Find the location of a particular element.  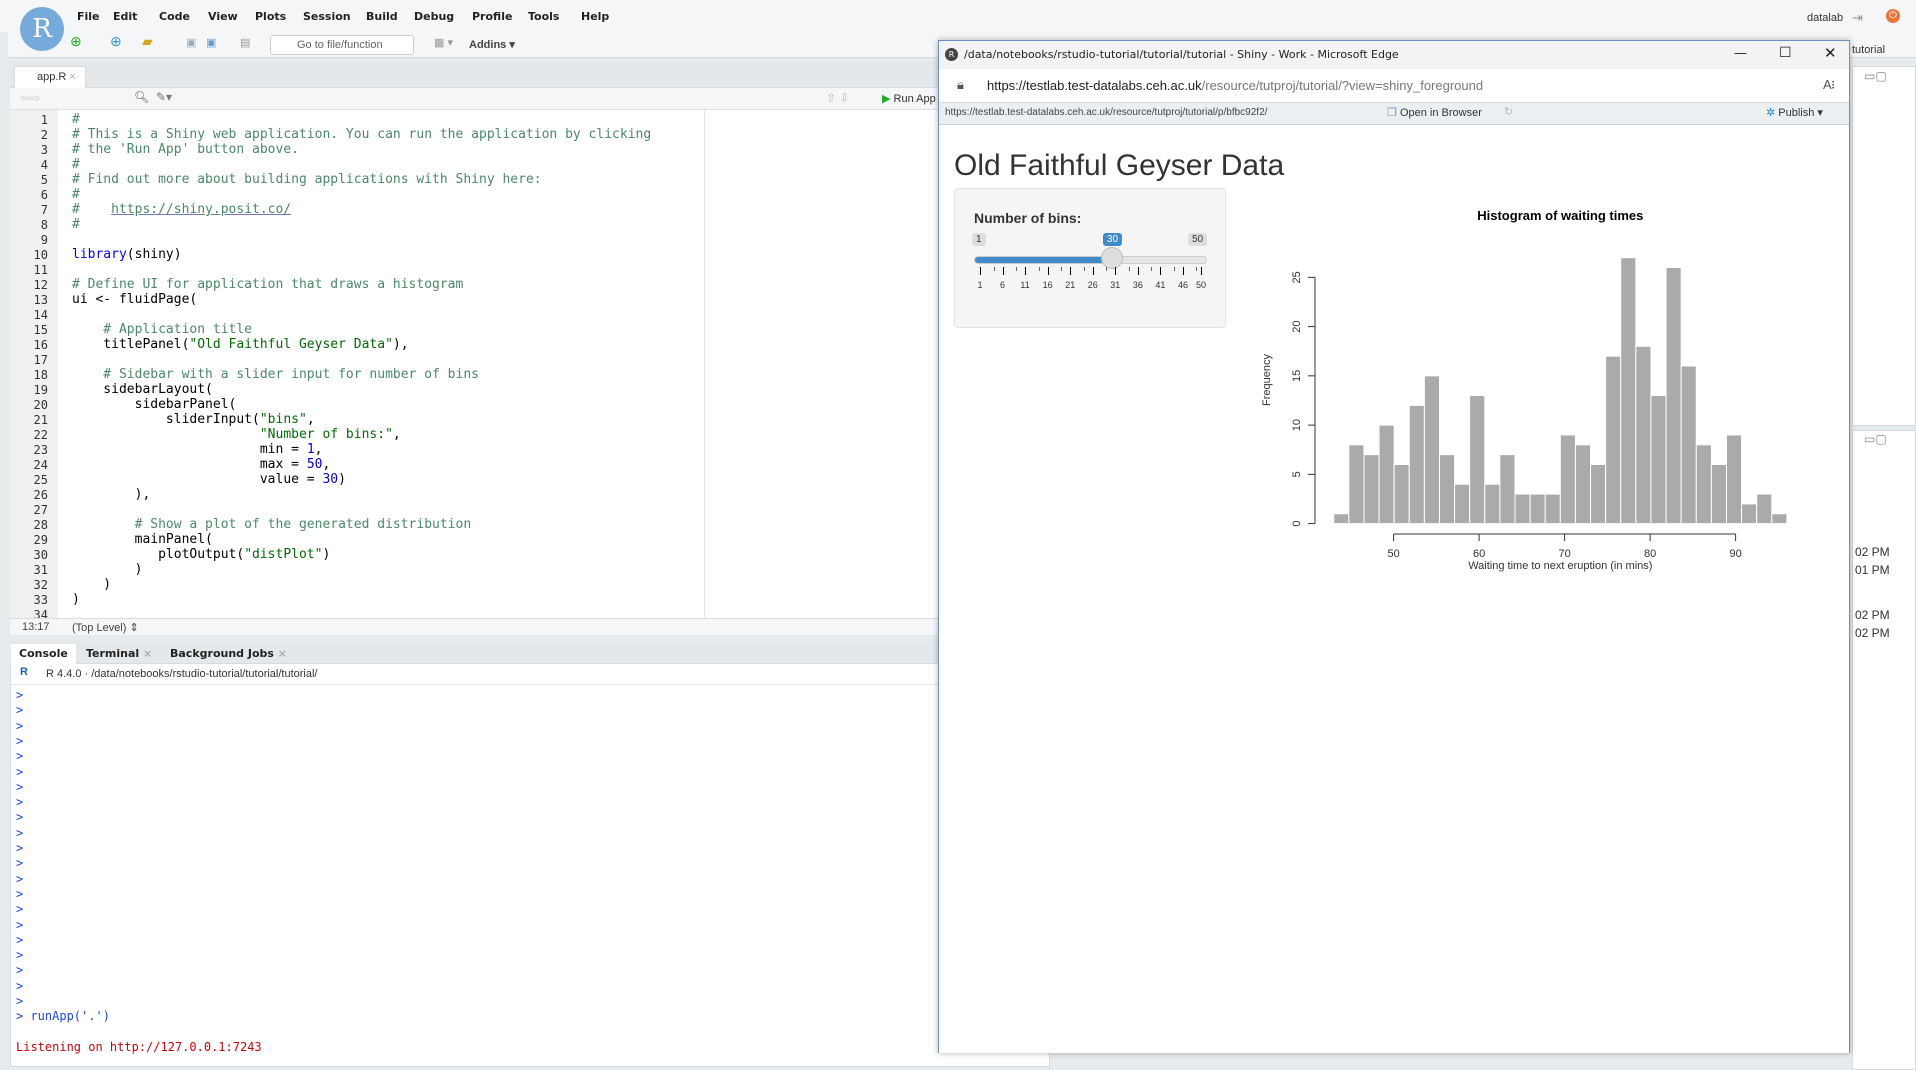

line-number: 16 is located at coordinates (40, 345).